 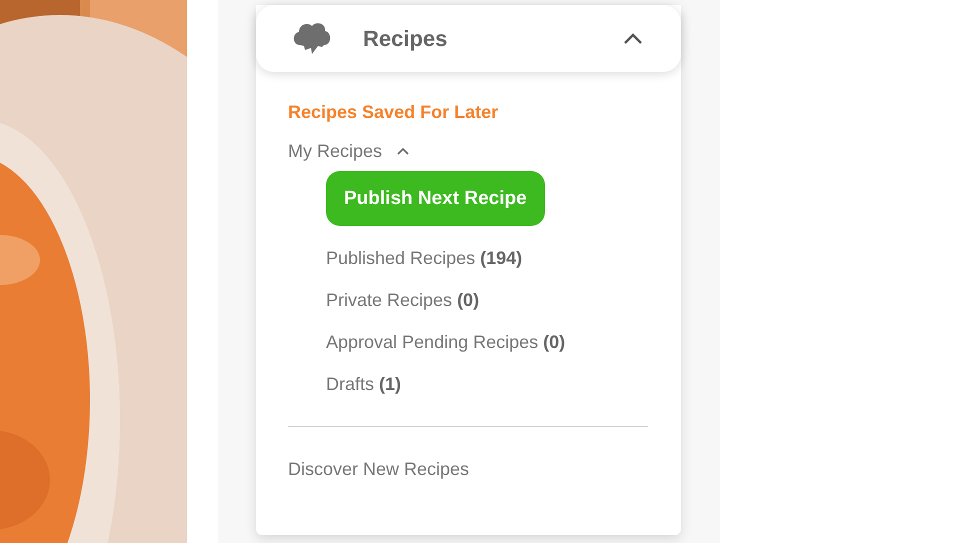 What do you see at coordinates (446, 342) in the screenshot?
I see `menu-link: Approval Pending Recipes (0)` at bounding box center [446, 342].